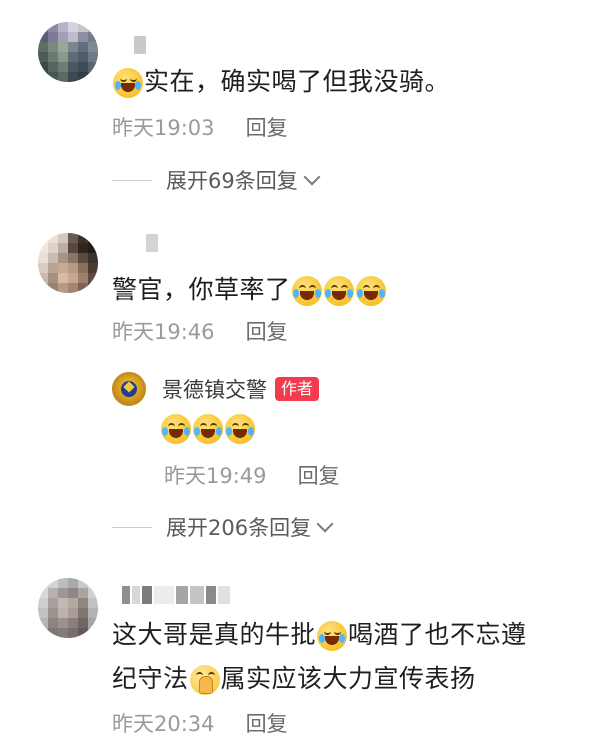  I want to click on comment-text: 纪守法 属实应该大力宣传表扬, so click(294, 679).